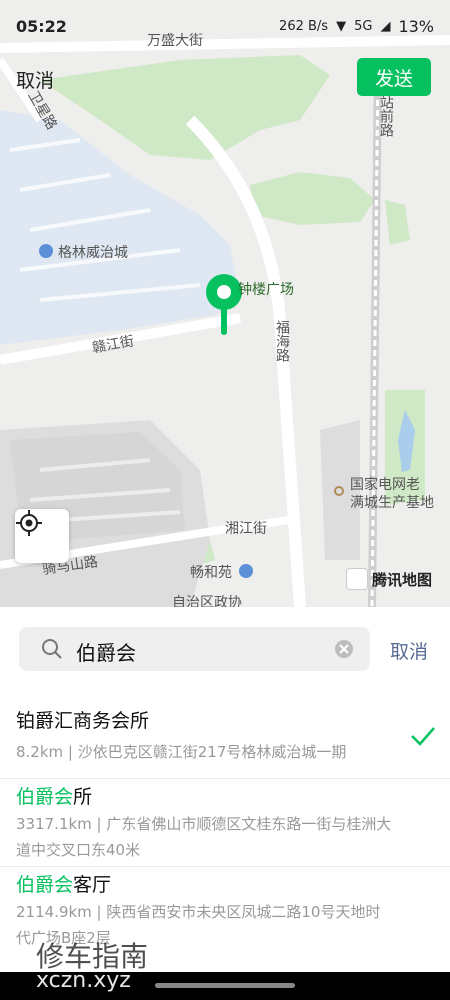  I want to click on network-type: 5G, so click(363, 26).